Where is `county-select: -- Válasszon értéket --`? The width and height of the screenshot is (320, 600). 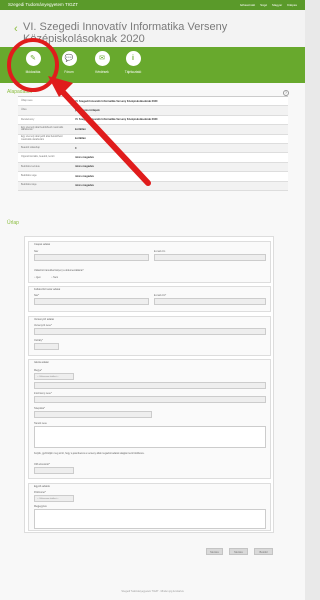
county-select: -- Válasszon értéket -- is located at coordinates (54, 376).